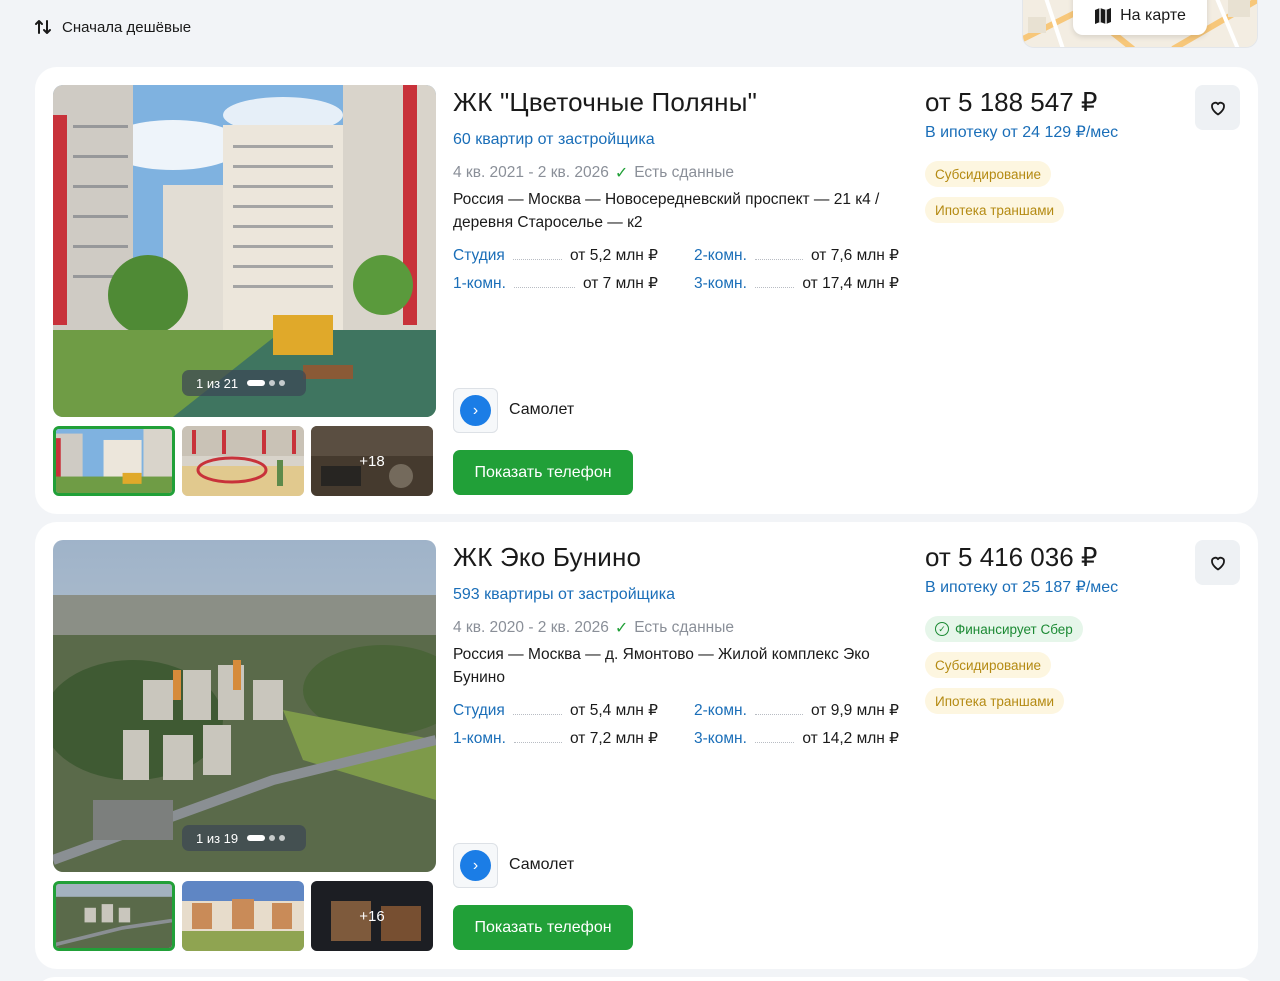  What do you see at coordinates (547, 557) in the screenshot?
I see `listing-title: ЖК Эко Бунино` at bounding box center [547, 557].